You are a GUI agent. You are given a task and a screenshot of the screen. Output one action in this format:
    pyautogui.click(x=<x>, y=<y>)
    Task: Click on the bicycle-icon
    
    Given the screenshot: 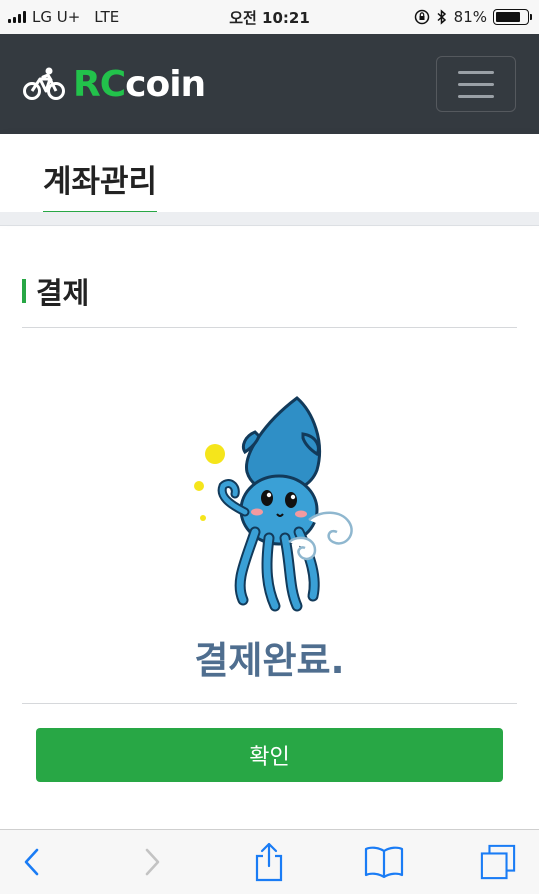 What is the action you would take?
    pyautogui.click(x=44, y=83)
    